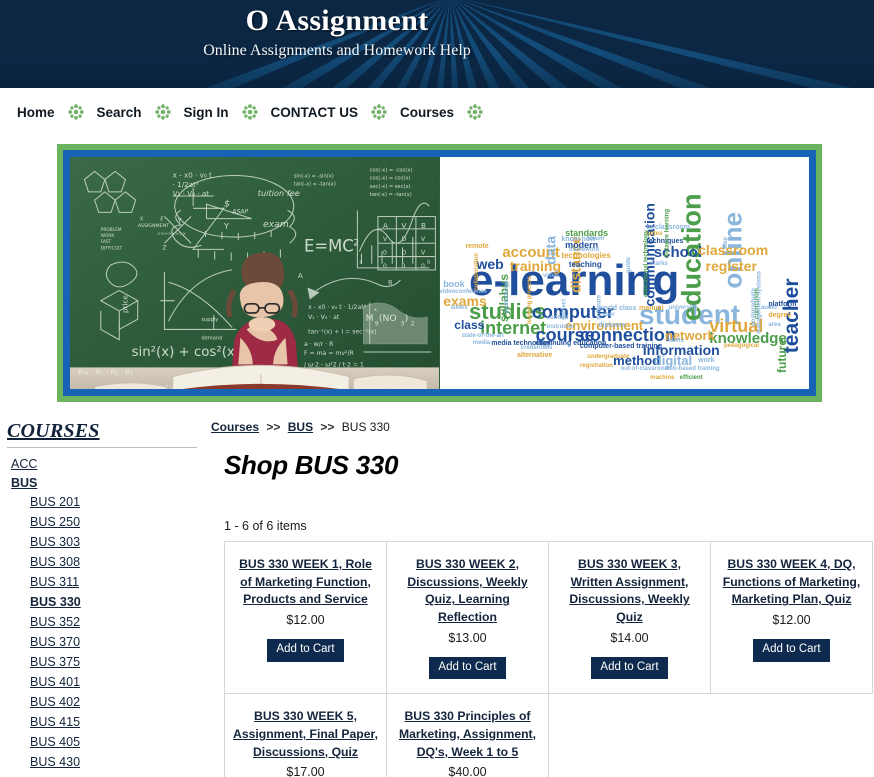  What do you see at coordinates (114, 372) in the screenshot?
I see `svg-text: R₁₄ · R₁ · R₂ · R₃ · · · ·` at bounding box center [114, 372].